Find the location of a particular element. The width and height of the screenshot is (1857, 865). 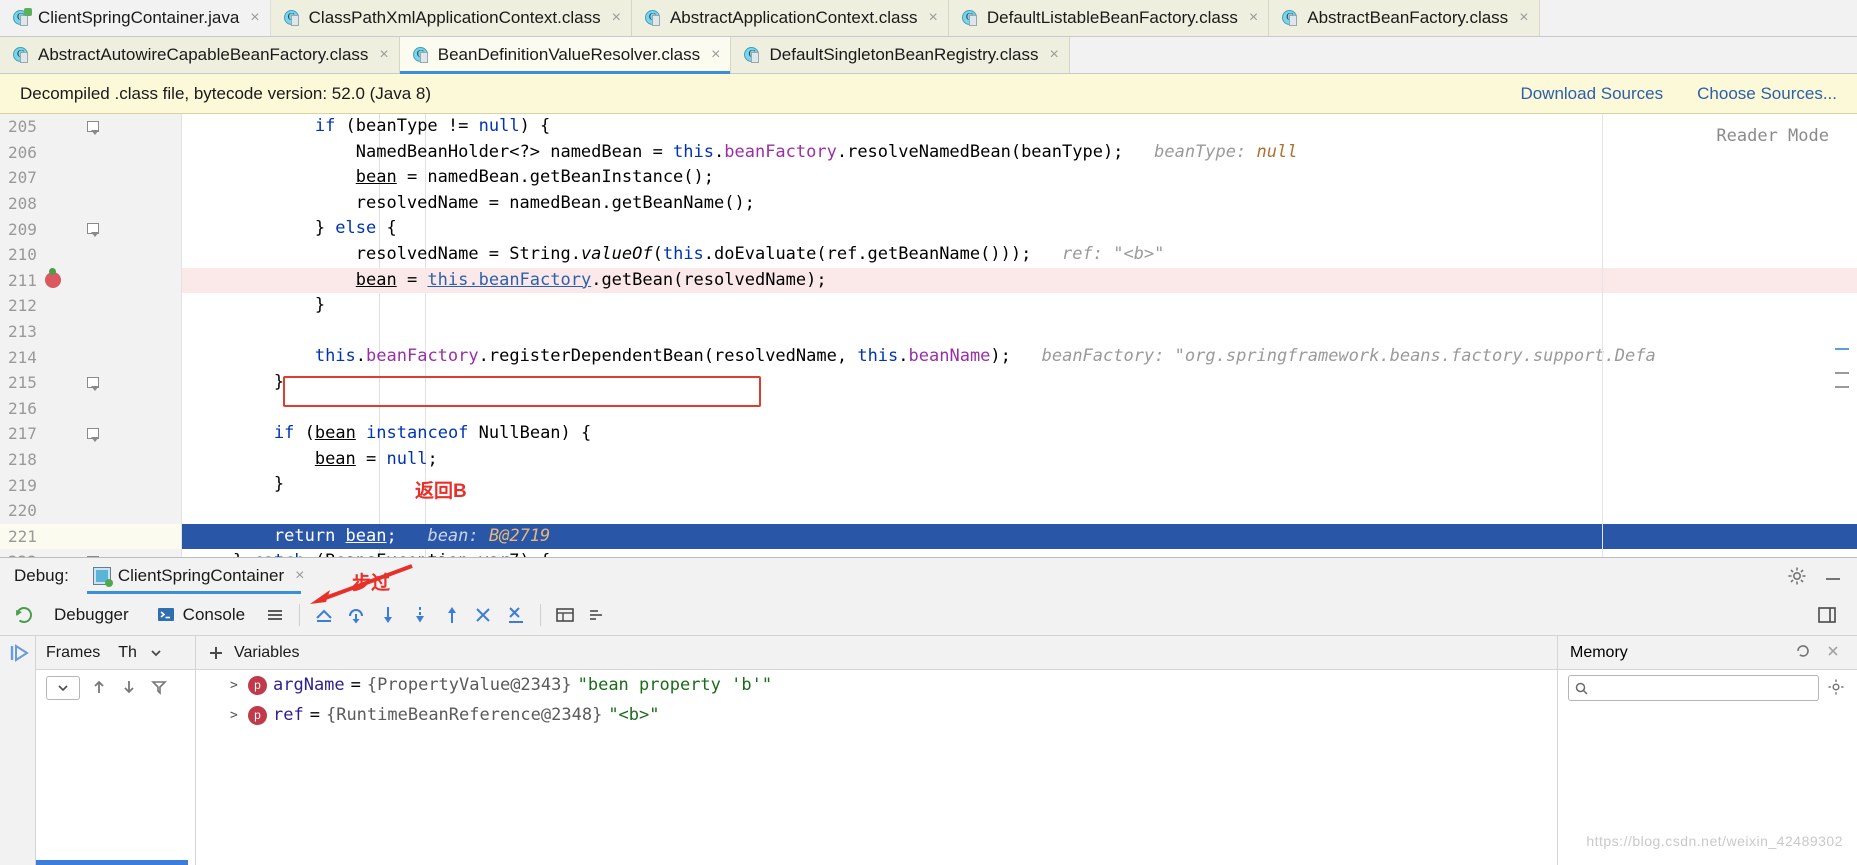

line-number: 206 is located at coordinates (22, 152).